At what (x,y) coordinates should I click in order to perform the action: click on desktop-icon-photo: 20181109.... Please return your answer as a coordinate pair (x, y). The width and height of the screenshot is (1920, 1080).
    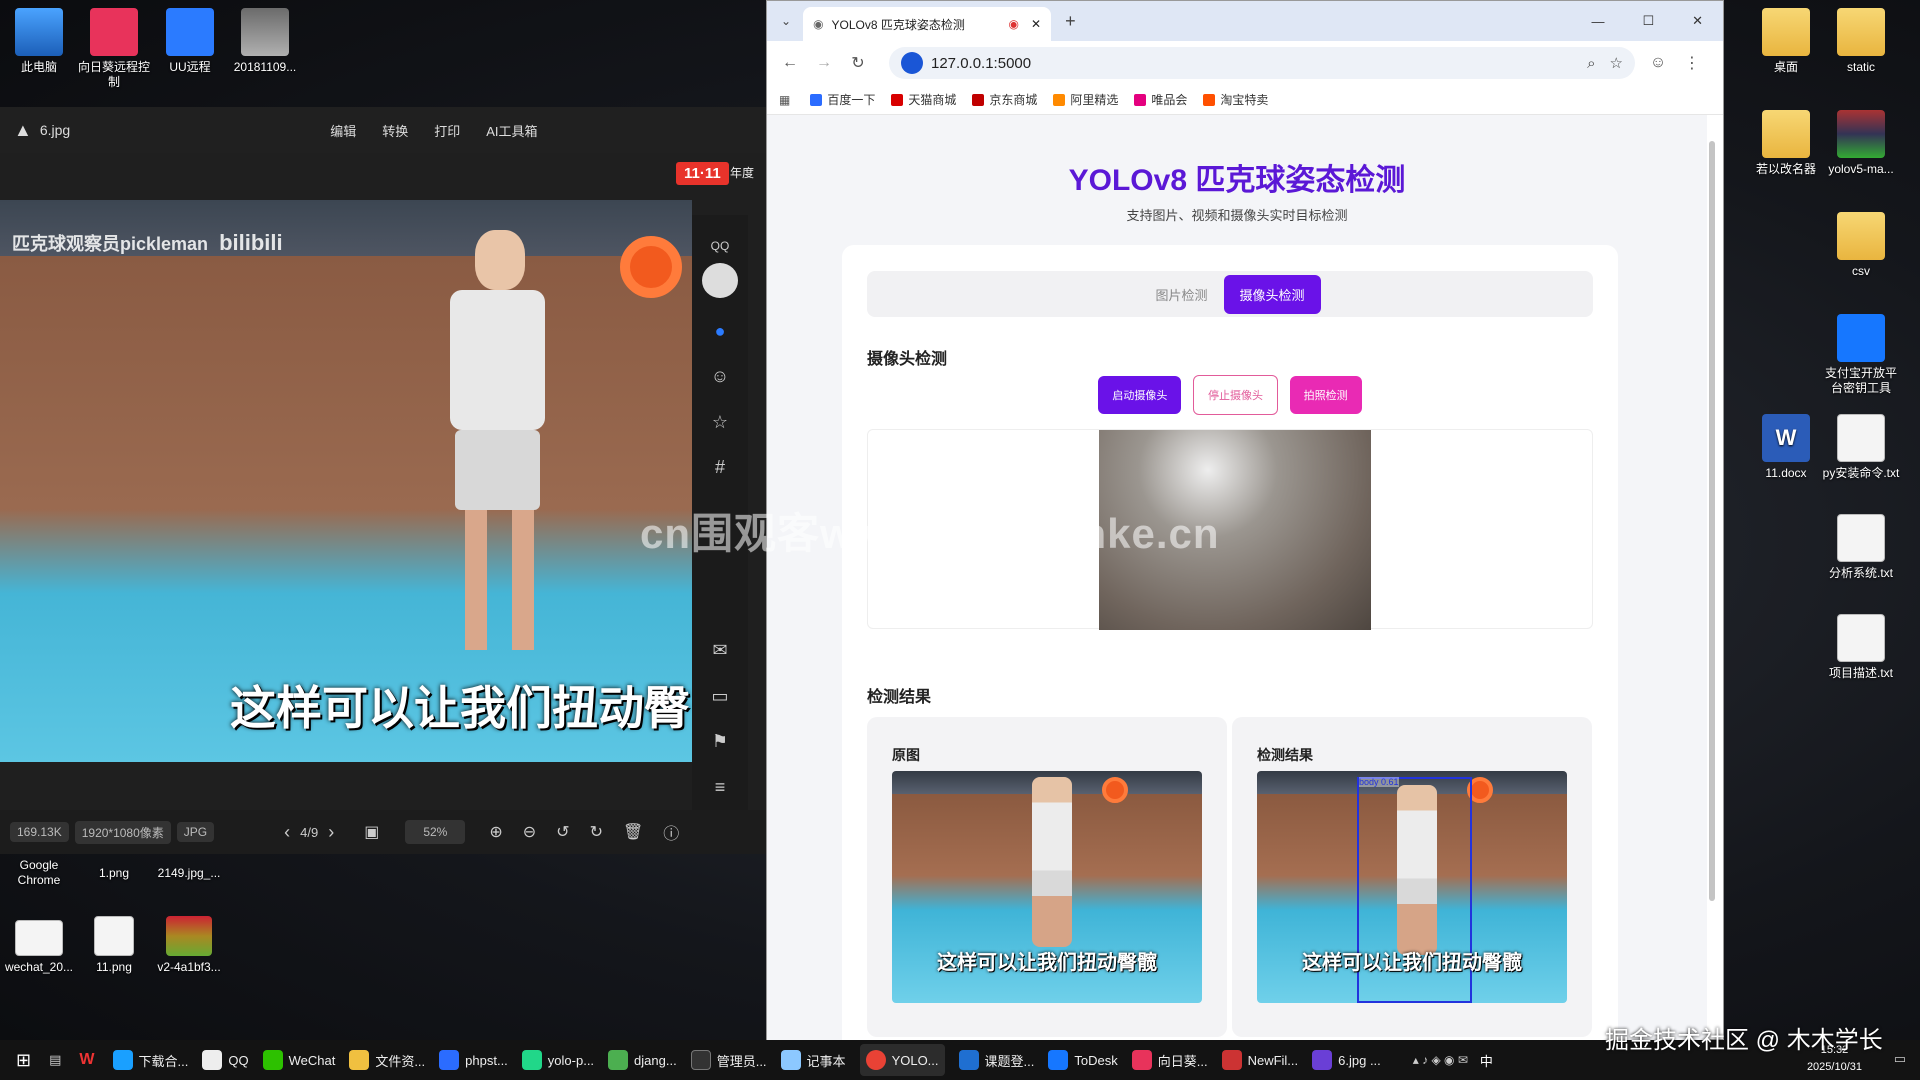
    Looking at the image, I should click on (265, 41).